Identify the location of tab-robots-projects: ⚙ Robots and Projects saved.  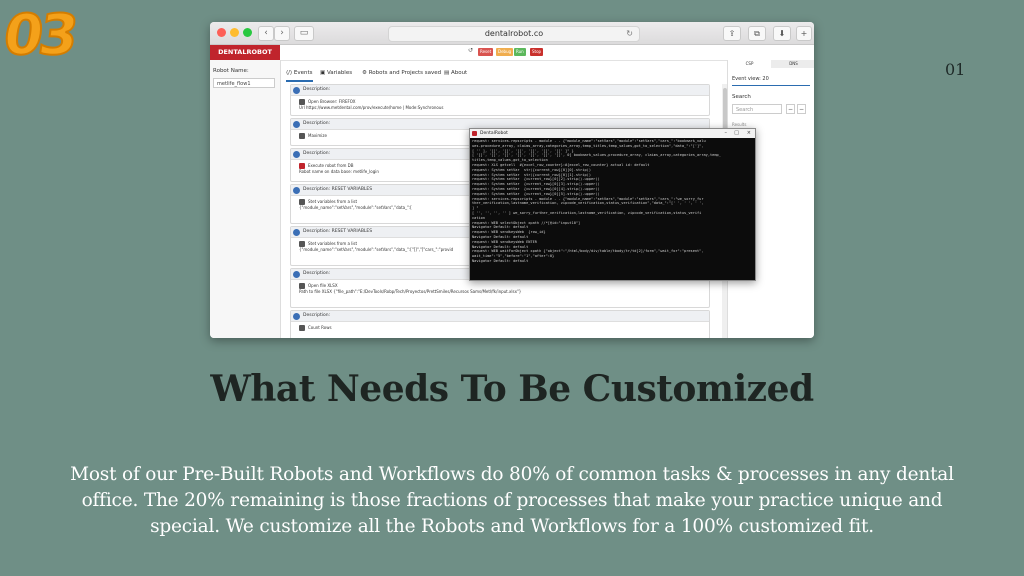
(401, 73).